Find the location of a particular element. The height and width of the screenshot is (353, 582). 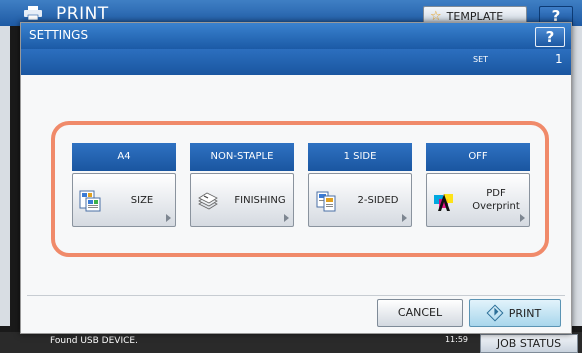

size-button: SIZE is located at coordinates (124, 200).